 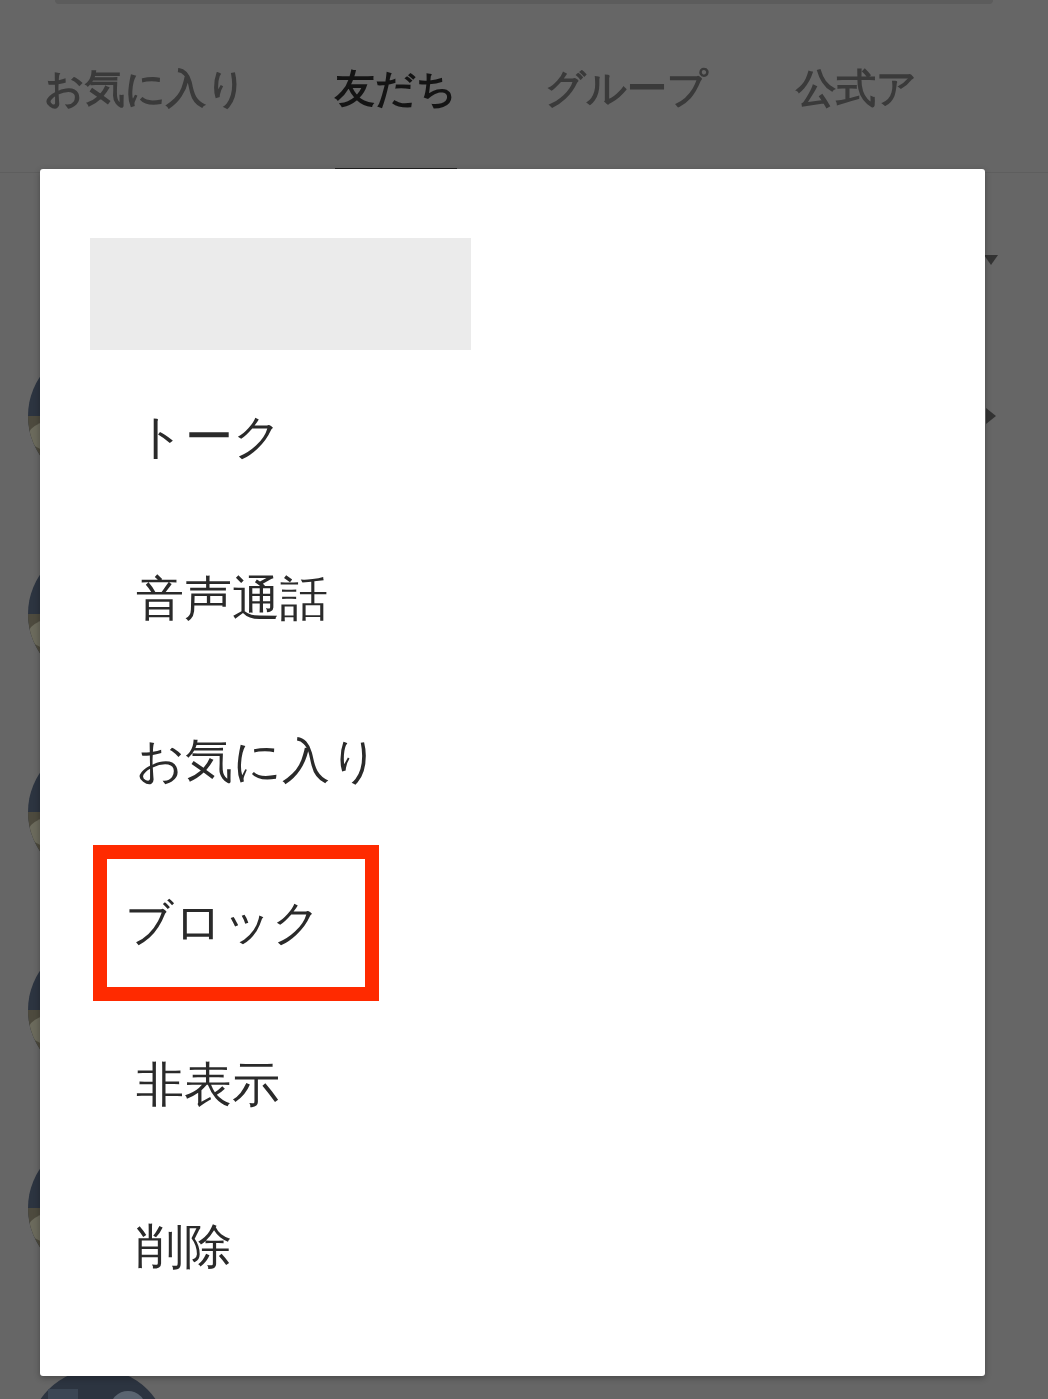 What do you see at coordinates (241, 761) in the screenshot?
I see `menu-item: お気に入り` at bounding box center [241, 761].